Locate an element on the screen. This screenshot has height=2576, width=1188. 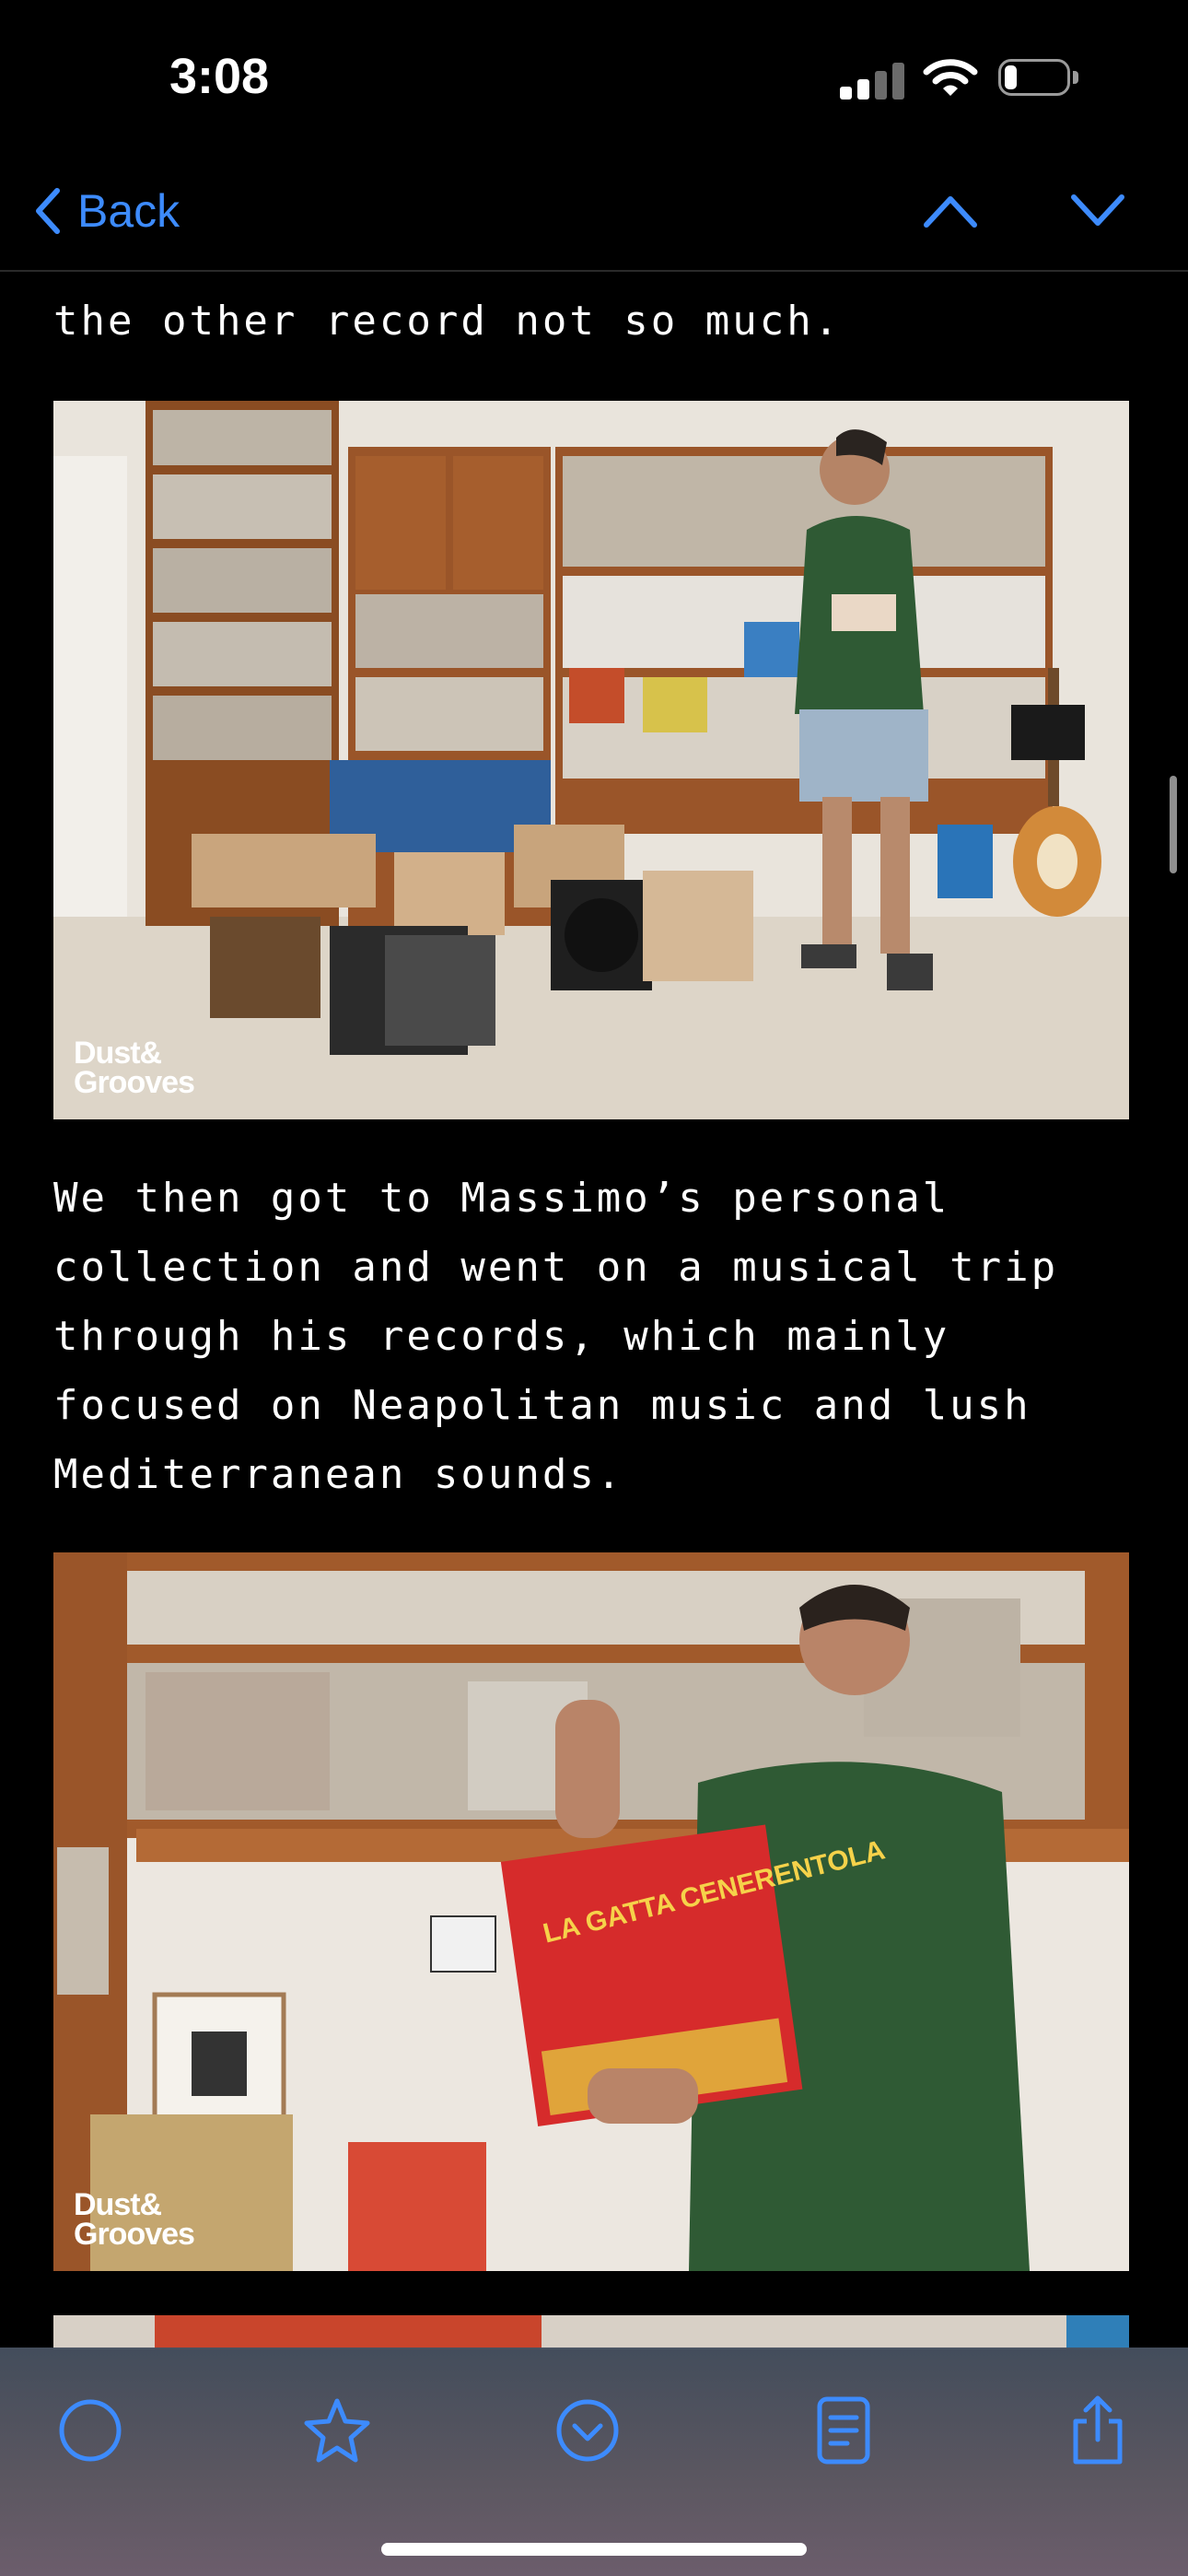
share-button is located at coordinates (1097, 2430).